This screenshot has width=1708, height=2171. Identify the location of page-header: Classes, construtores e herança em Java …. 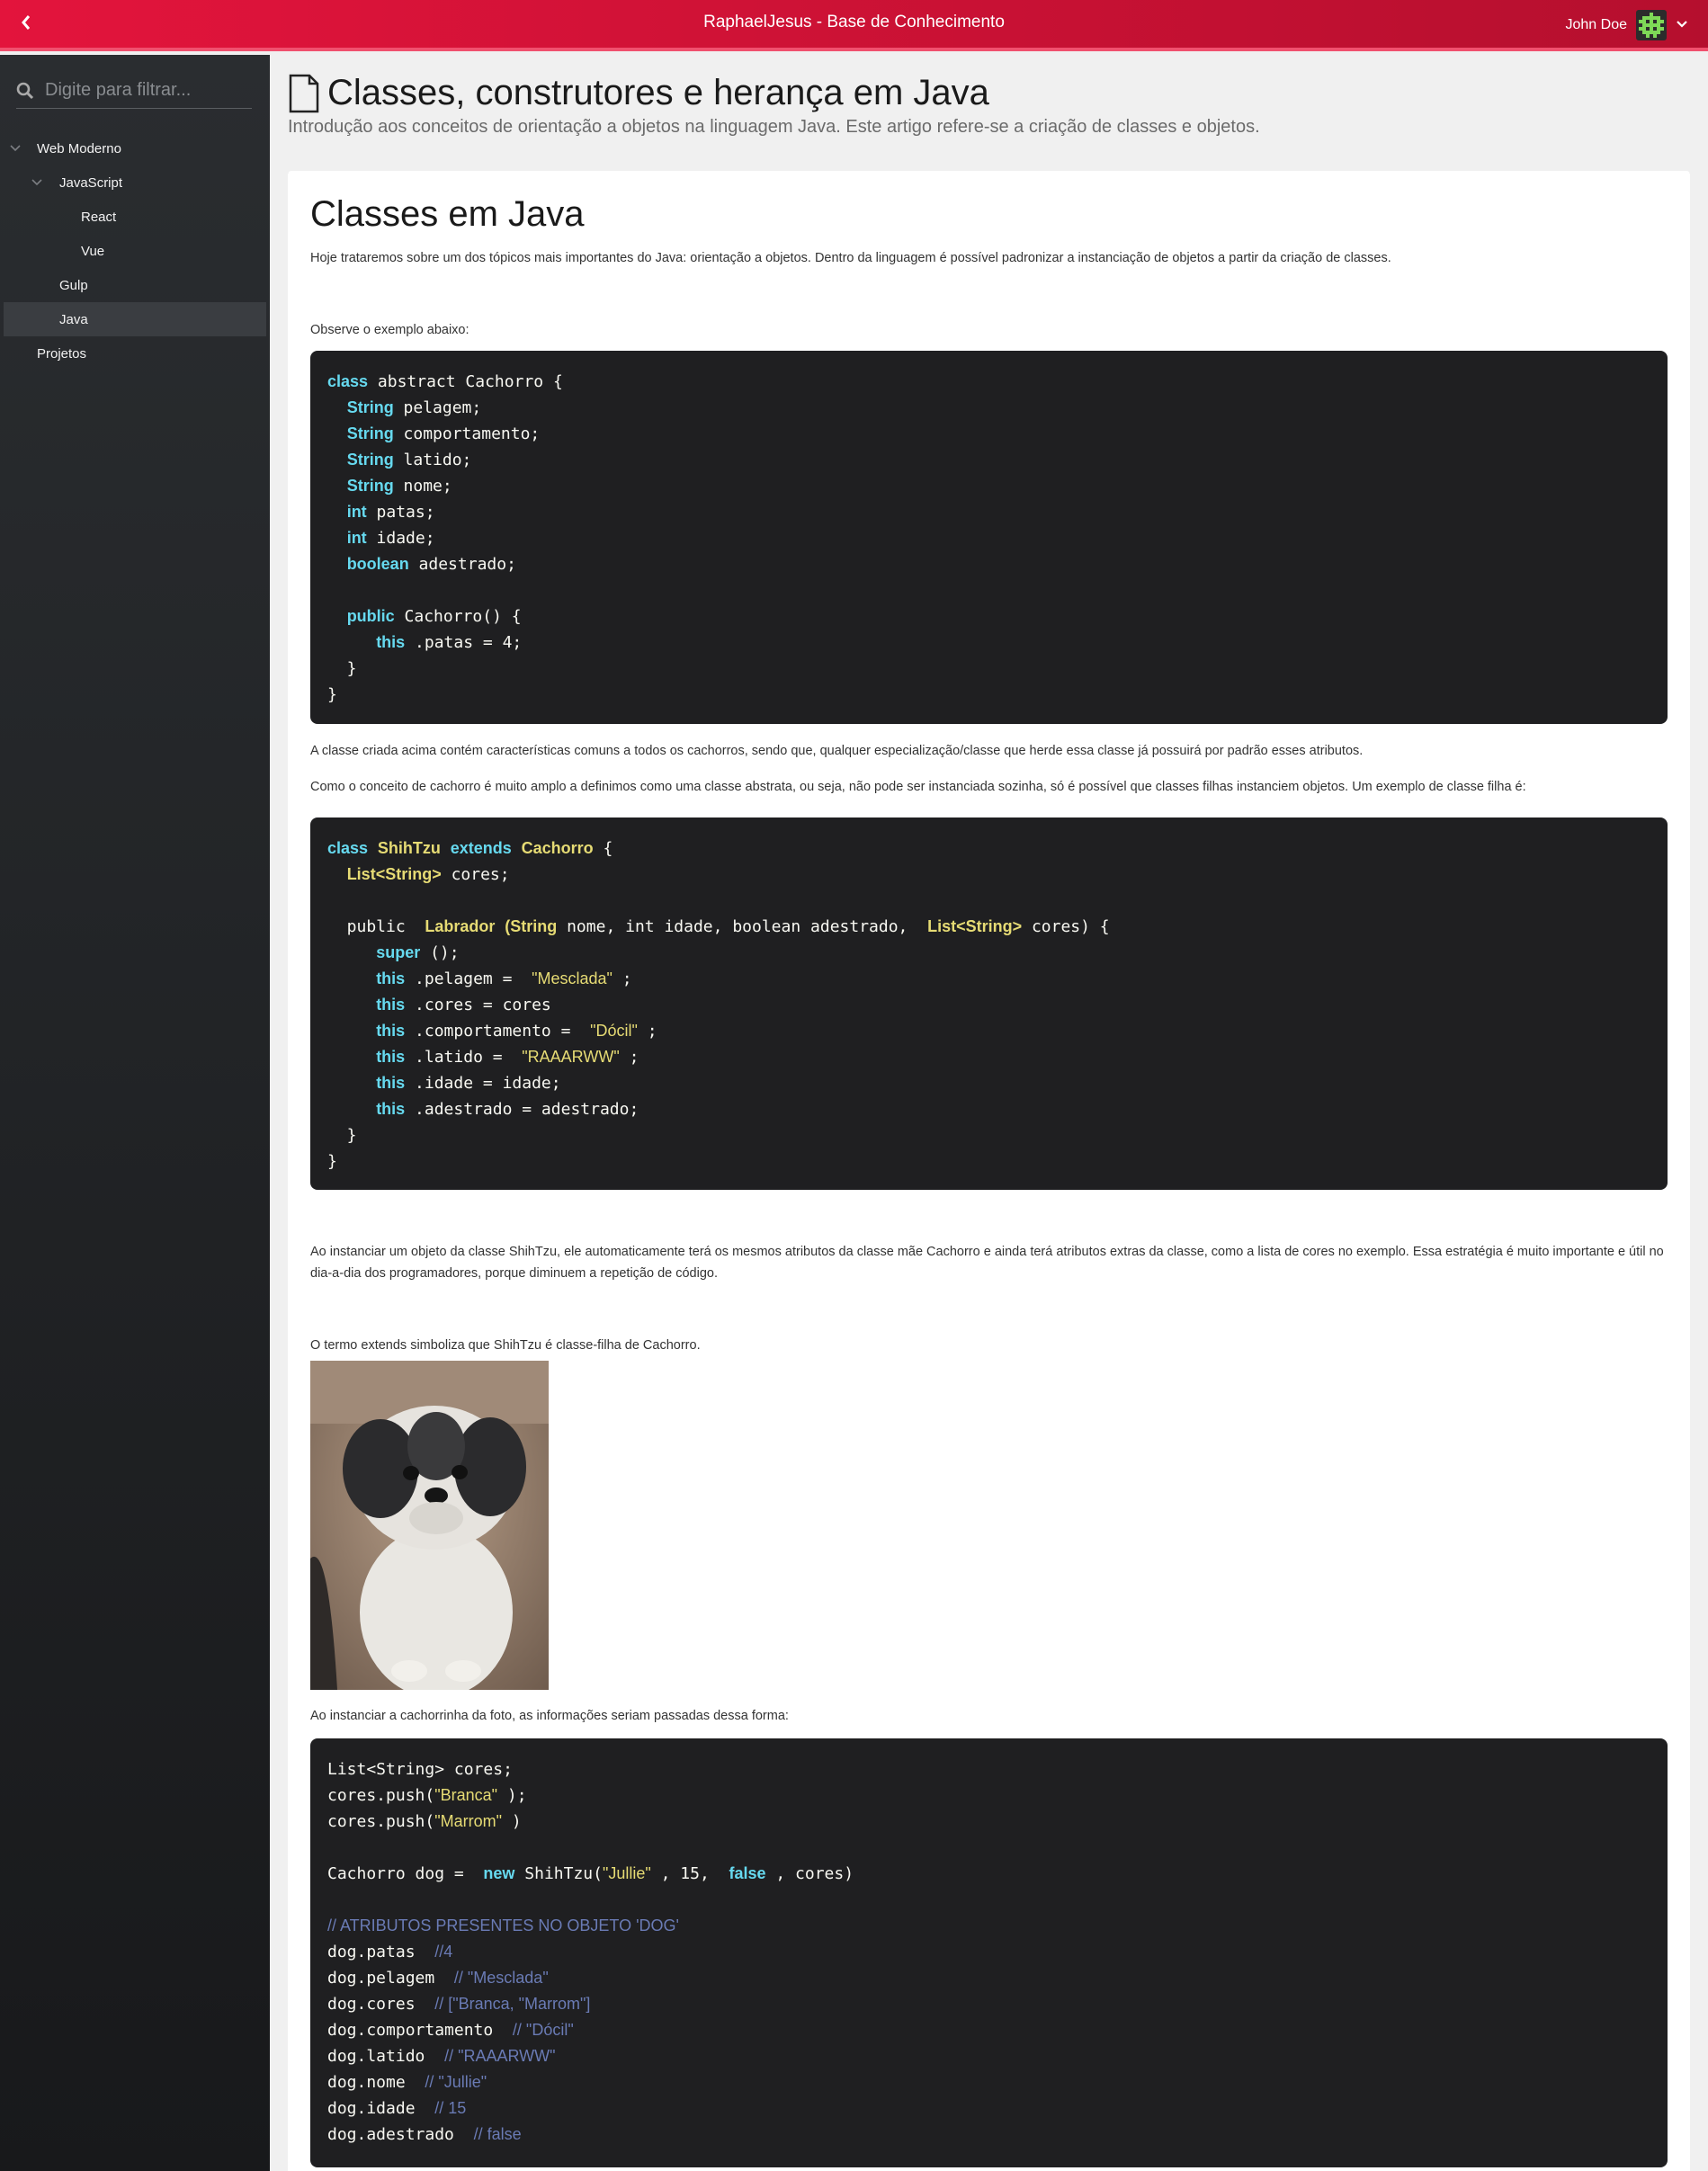
(989, 122).